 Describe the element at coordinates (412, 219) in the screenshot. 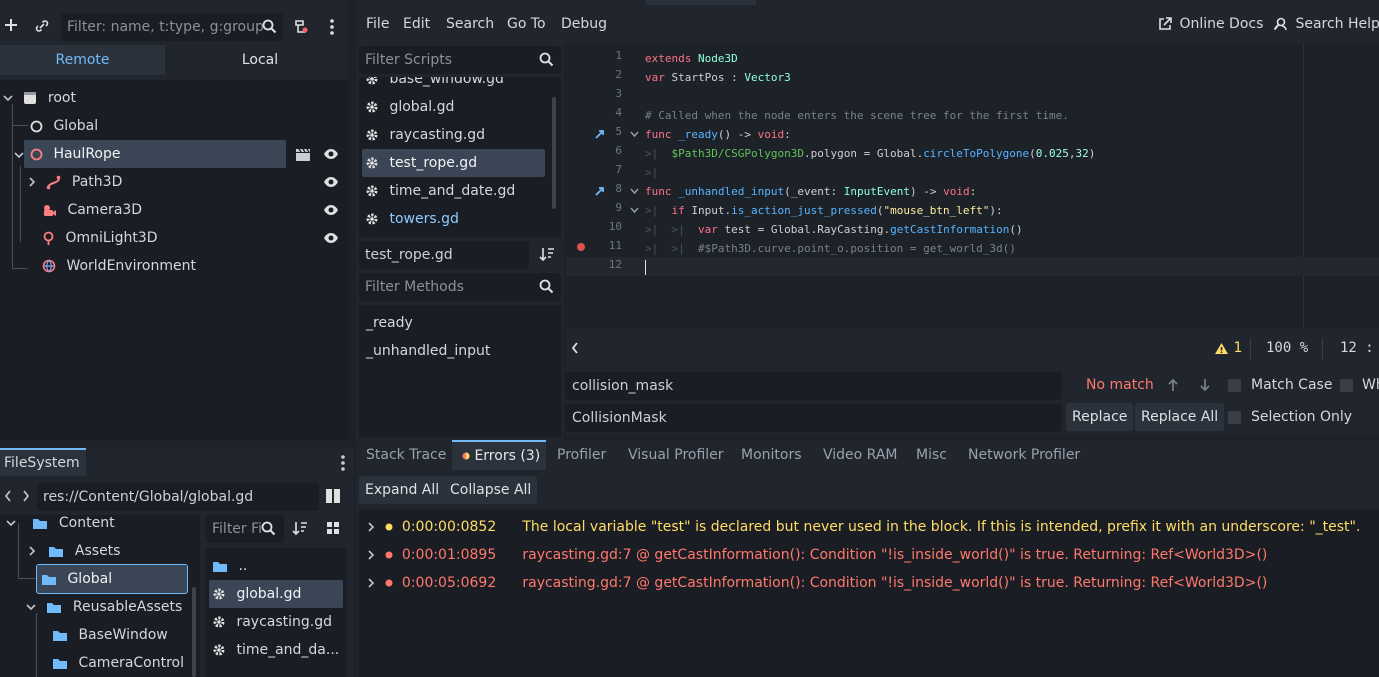

I see `script-item-towers: towers.gd` at that location.